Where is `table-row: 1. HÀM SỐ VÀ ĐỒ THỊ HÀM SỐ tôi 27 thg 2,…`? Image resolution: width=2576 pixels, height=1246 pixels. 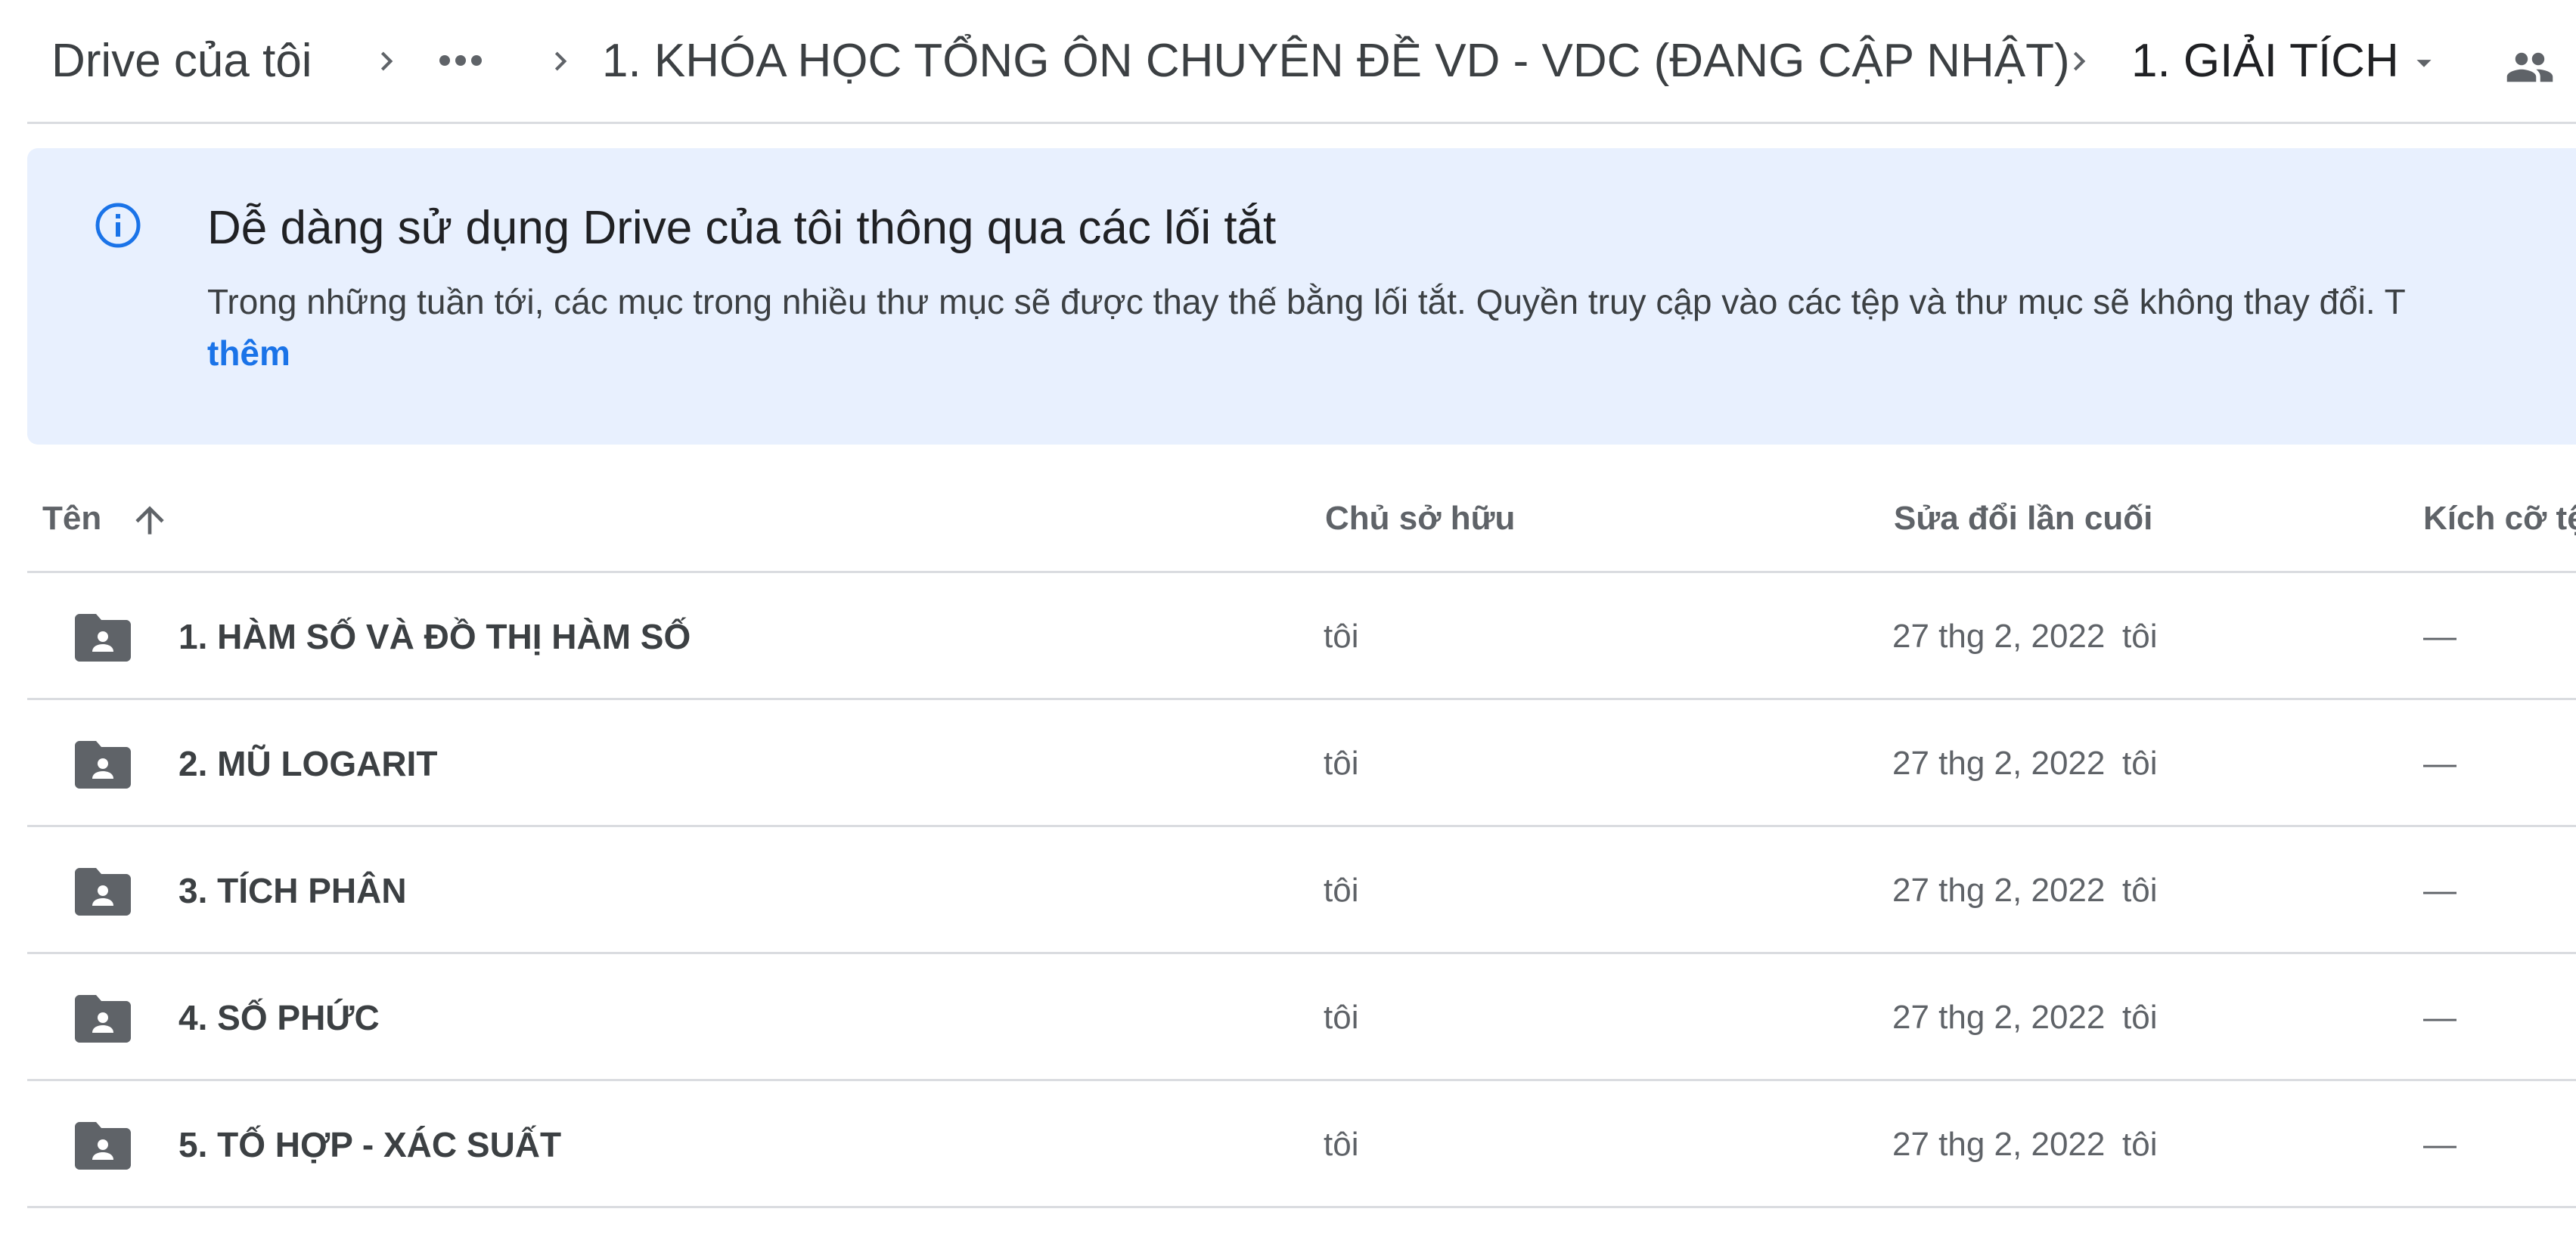 table-row: 1. HÀM SỐ VÀ ĐỒ THỊ HÀM SỐ tôi 27 thg 2,… is located at coordinates (1301, 636).